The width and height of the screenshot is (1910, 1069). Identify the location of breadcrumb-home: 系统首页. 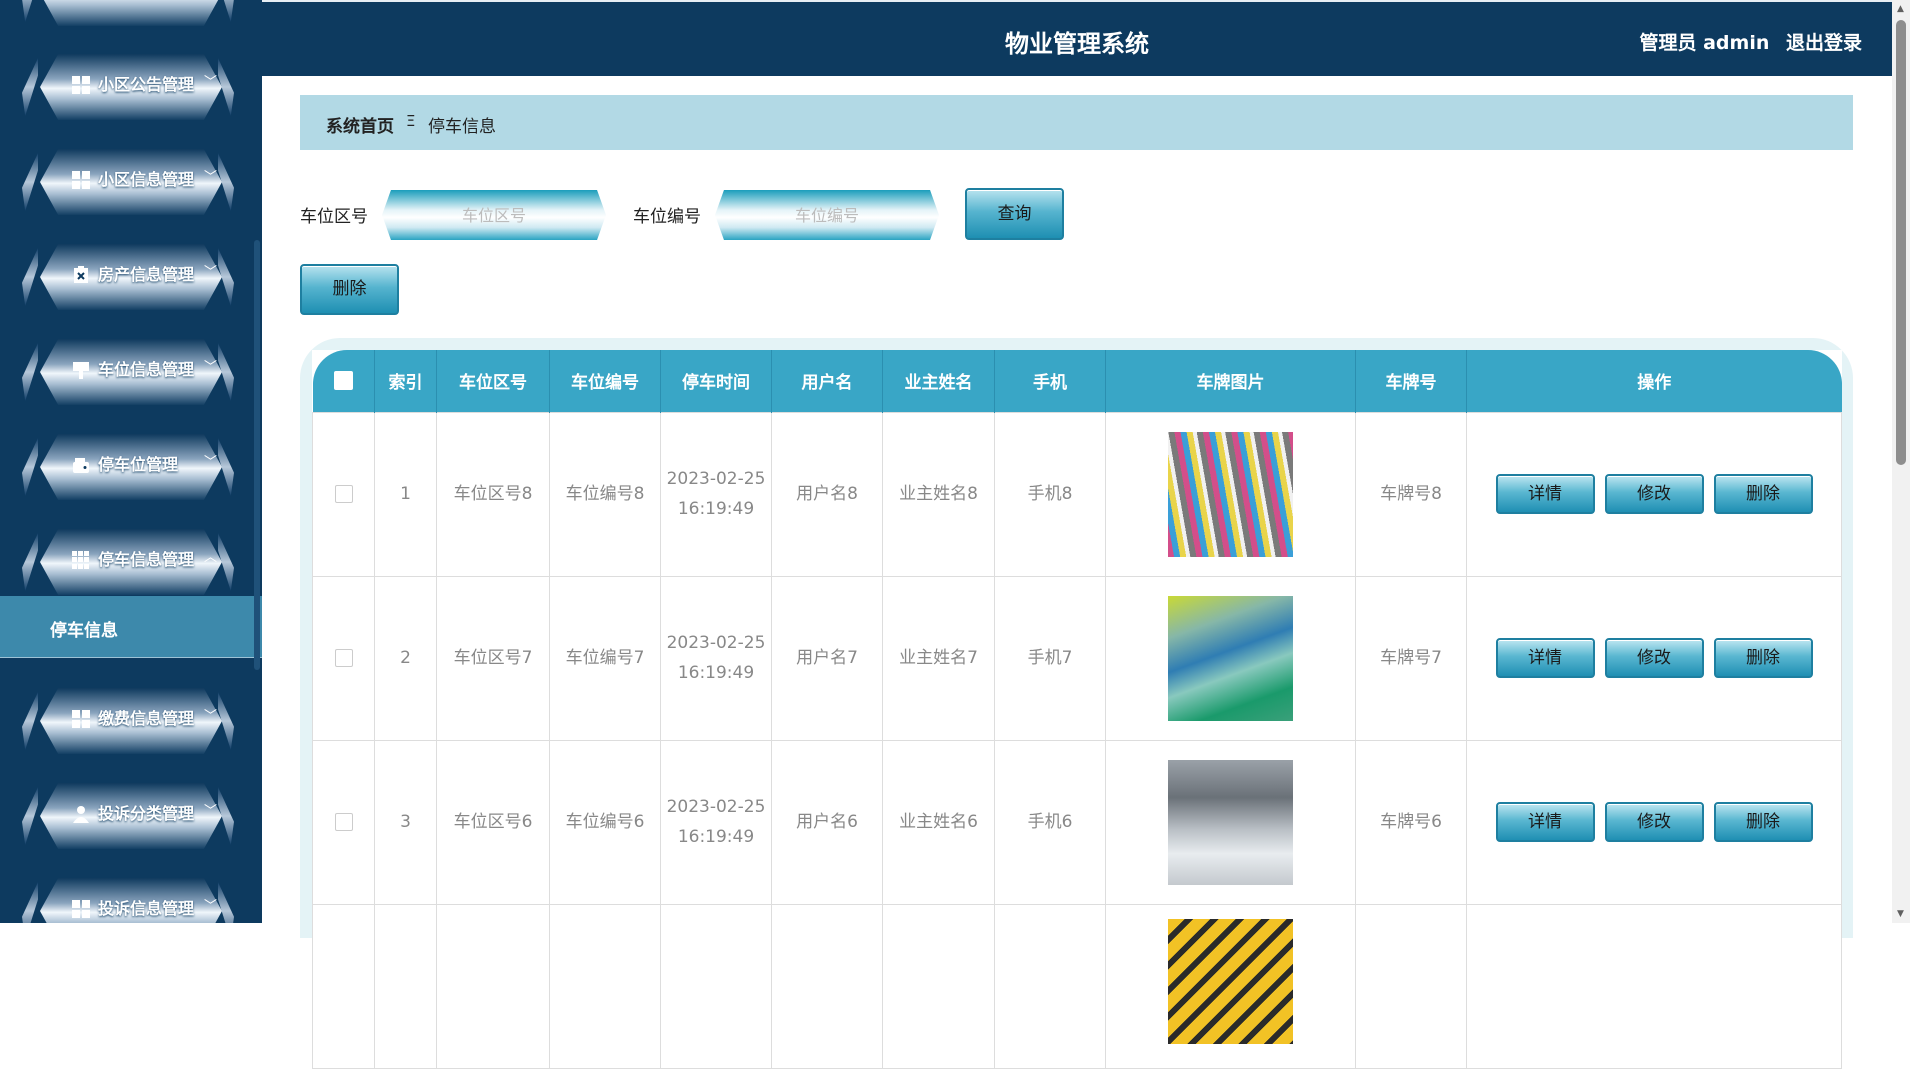
(360, 124).